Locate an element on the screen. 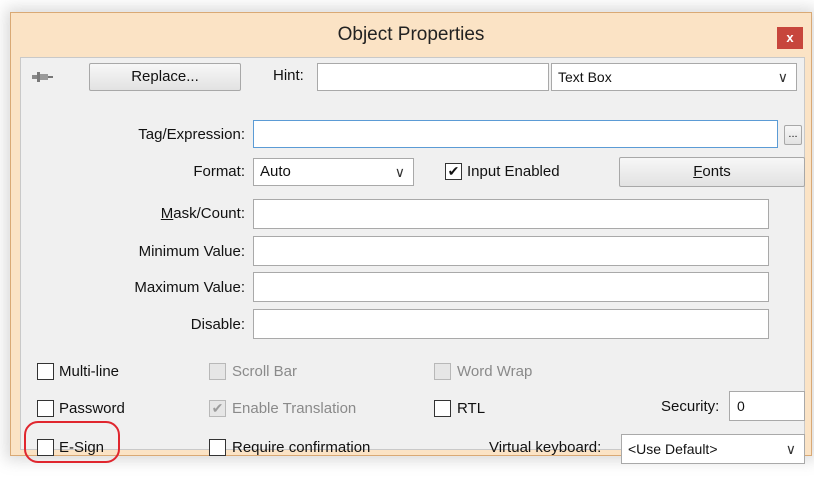 This screenshot has height=477, width=814. virtual-keyboard-label: Virtual keyboard: is located at coordinates (545, 447).